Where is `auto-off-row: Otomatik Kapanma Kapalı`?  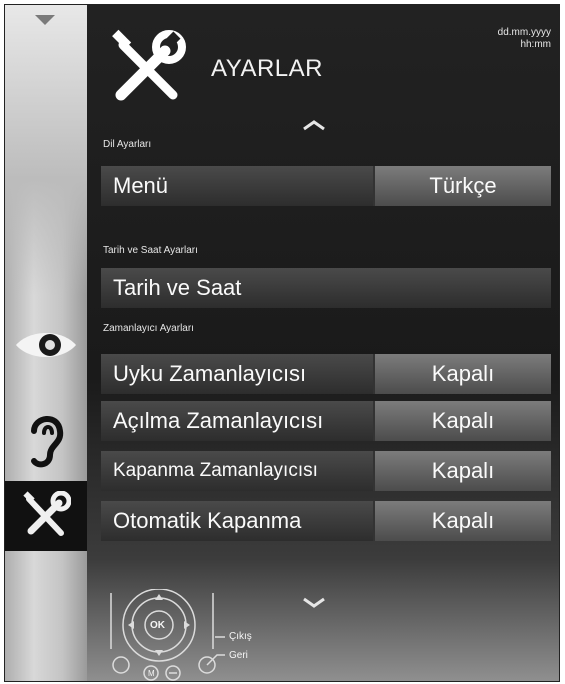
auto-off-row: Otomatik Kapanma Kapalı is located at coordinates (326, 521).